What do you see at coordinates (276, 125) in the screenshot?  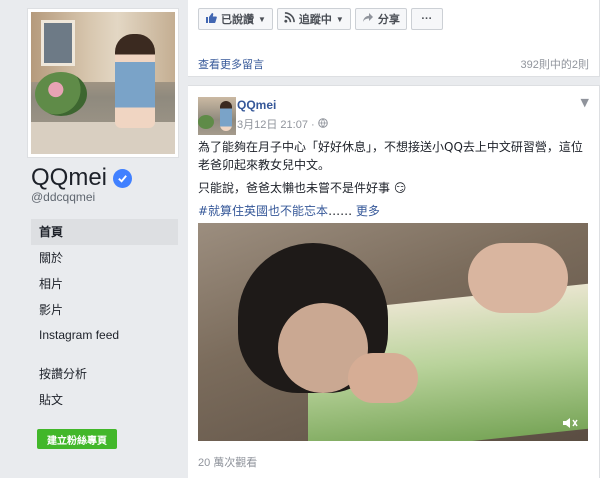 I see `post-time-text: 3月12日 21:07 ·` at bounding box center [276, 125].